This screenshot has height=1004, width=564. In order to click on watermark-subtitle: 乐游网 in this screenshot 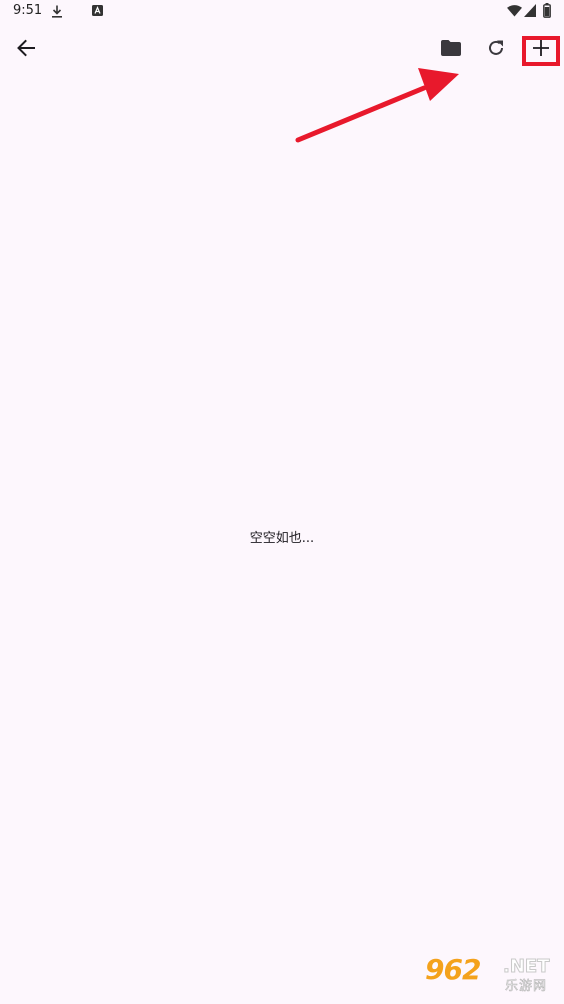, I will do `click(526, 987)`.